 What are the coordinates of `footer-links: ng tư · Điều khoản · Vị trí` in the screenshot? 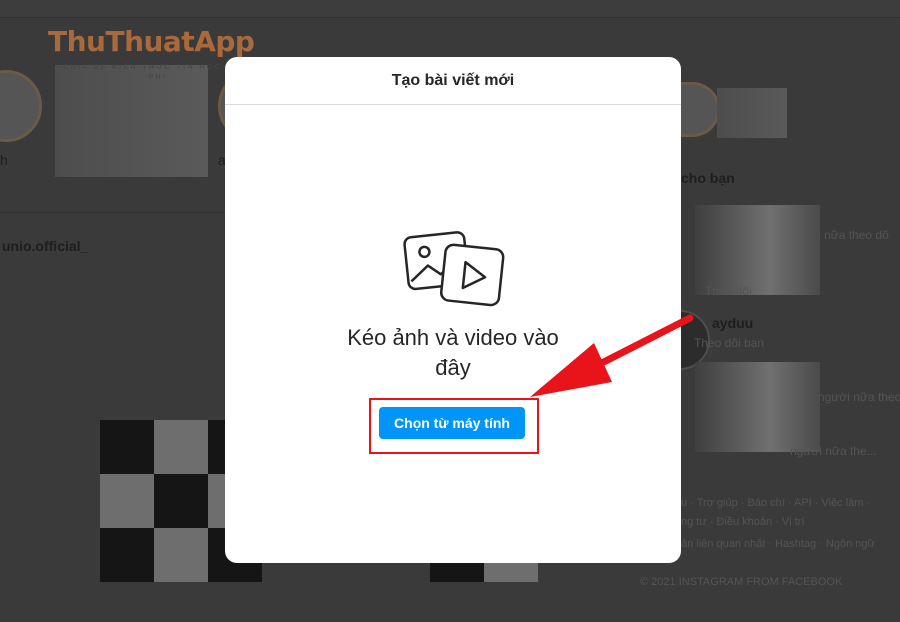 It's located at (743, 522).